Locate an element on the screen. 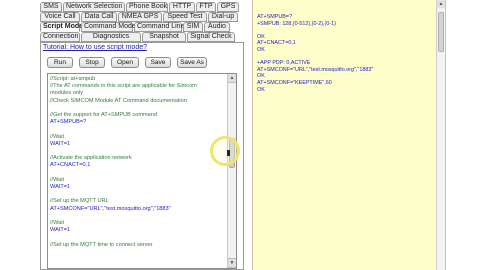 The height and width of the screenshot is (270, 480). terminal-line: AT+SMPUB=? is located at coordinates (274, 17).